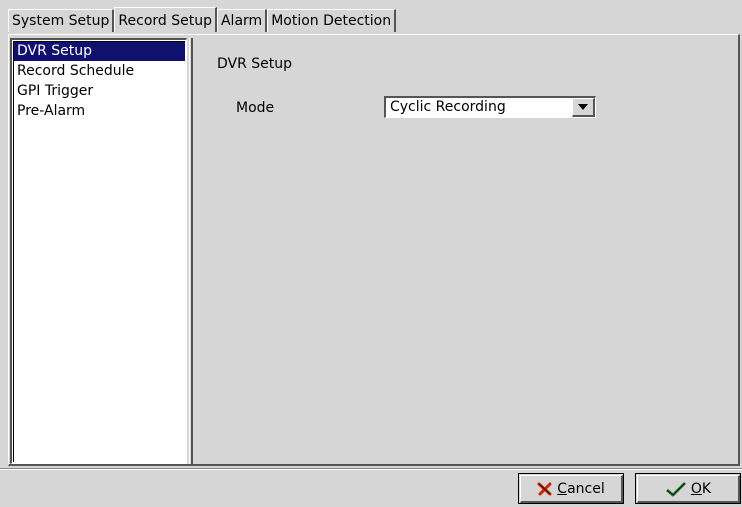 Image resolution: width=742 pixels, height=507 pixels. What do you see at coordinates (255, 64) in the screenshot?
I see `section-title: DVR Setup` at bounding box center [255, 64].